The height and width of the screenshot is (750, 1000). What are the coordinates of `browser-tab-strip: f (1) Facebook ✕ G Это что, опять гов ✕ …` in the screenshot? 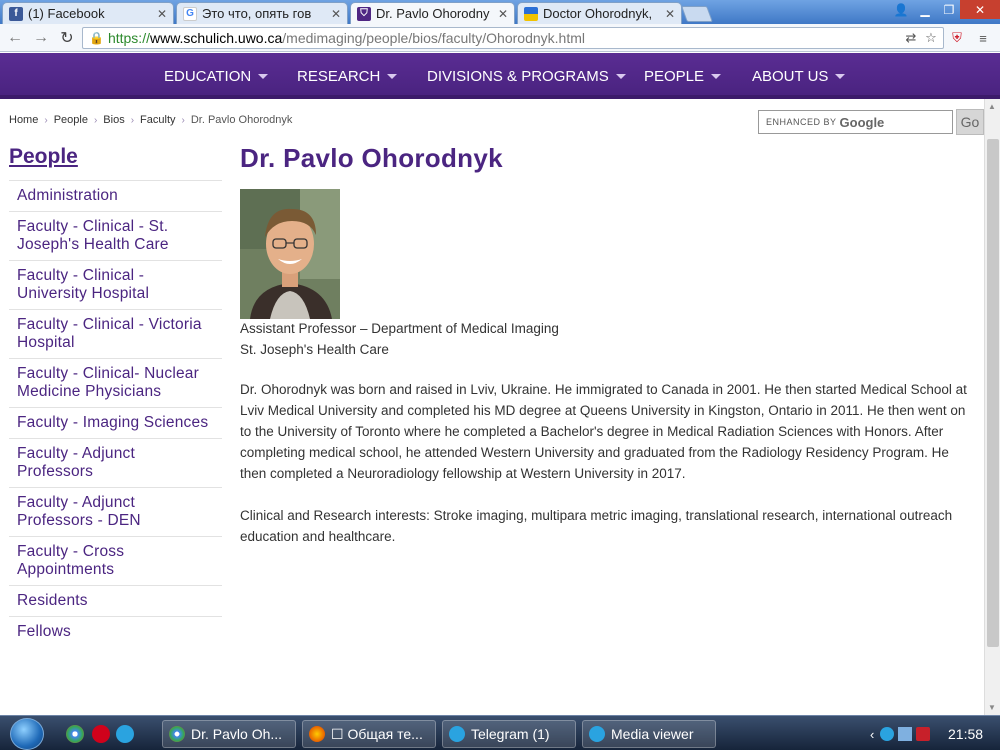 It's located at (500, 12).